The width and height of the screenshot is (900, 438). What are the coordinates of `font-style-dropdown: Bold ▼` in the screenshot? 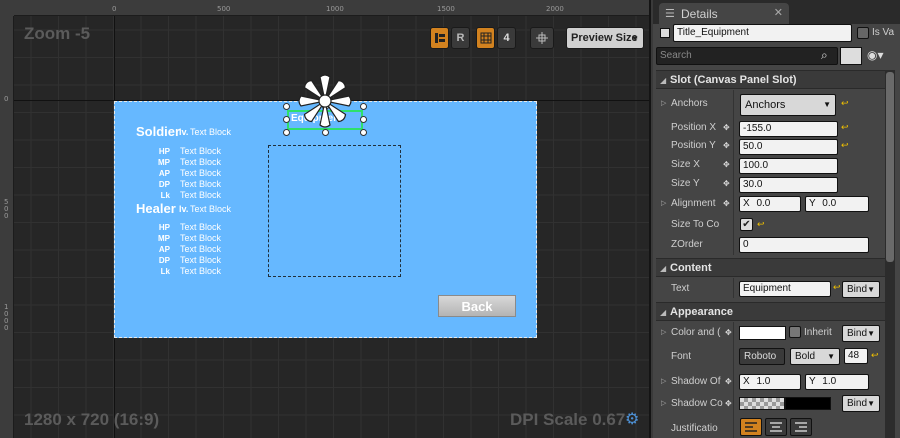 It's located at (815, 356).